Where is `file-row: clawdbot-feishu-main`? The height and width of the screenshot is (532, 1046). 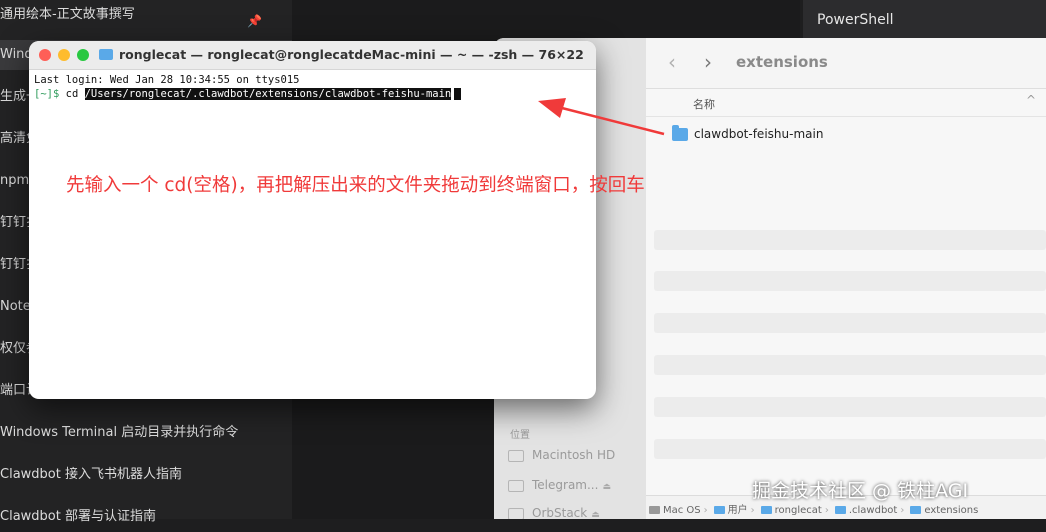 file-row: clawdbot-feishu-main is located at coordinates (846, 135).